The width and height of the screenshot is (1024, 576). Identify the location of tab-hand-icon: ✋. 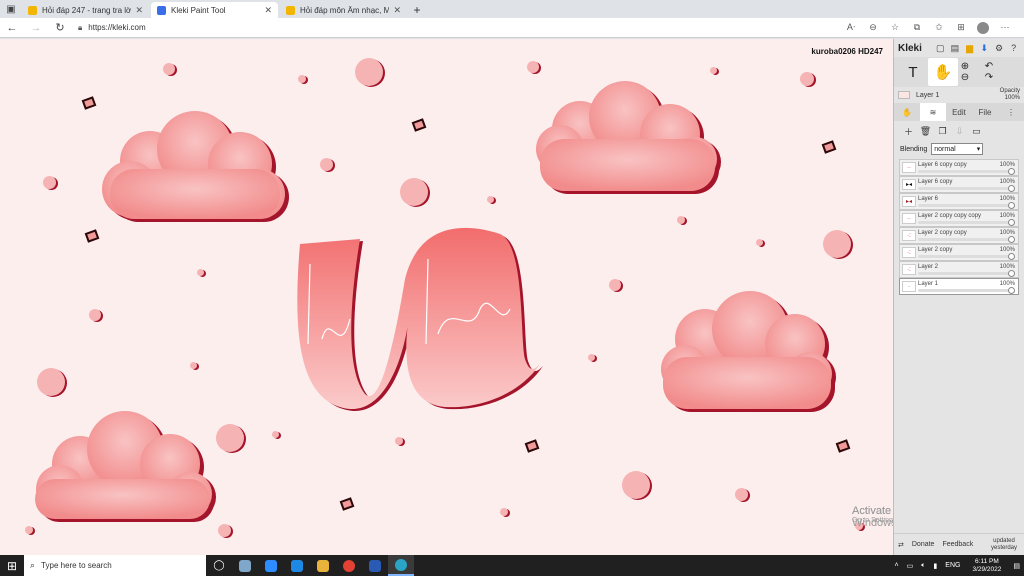
(907, 112).